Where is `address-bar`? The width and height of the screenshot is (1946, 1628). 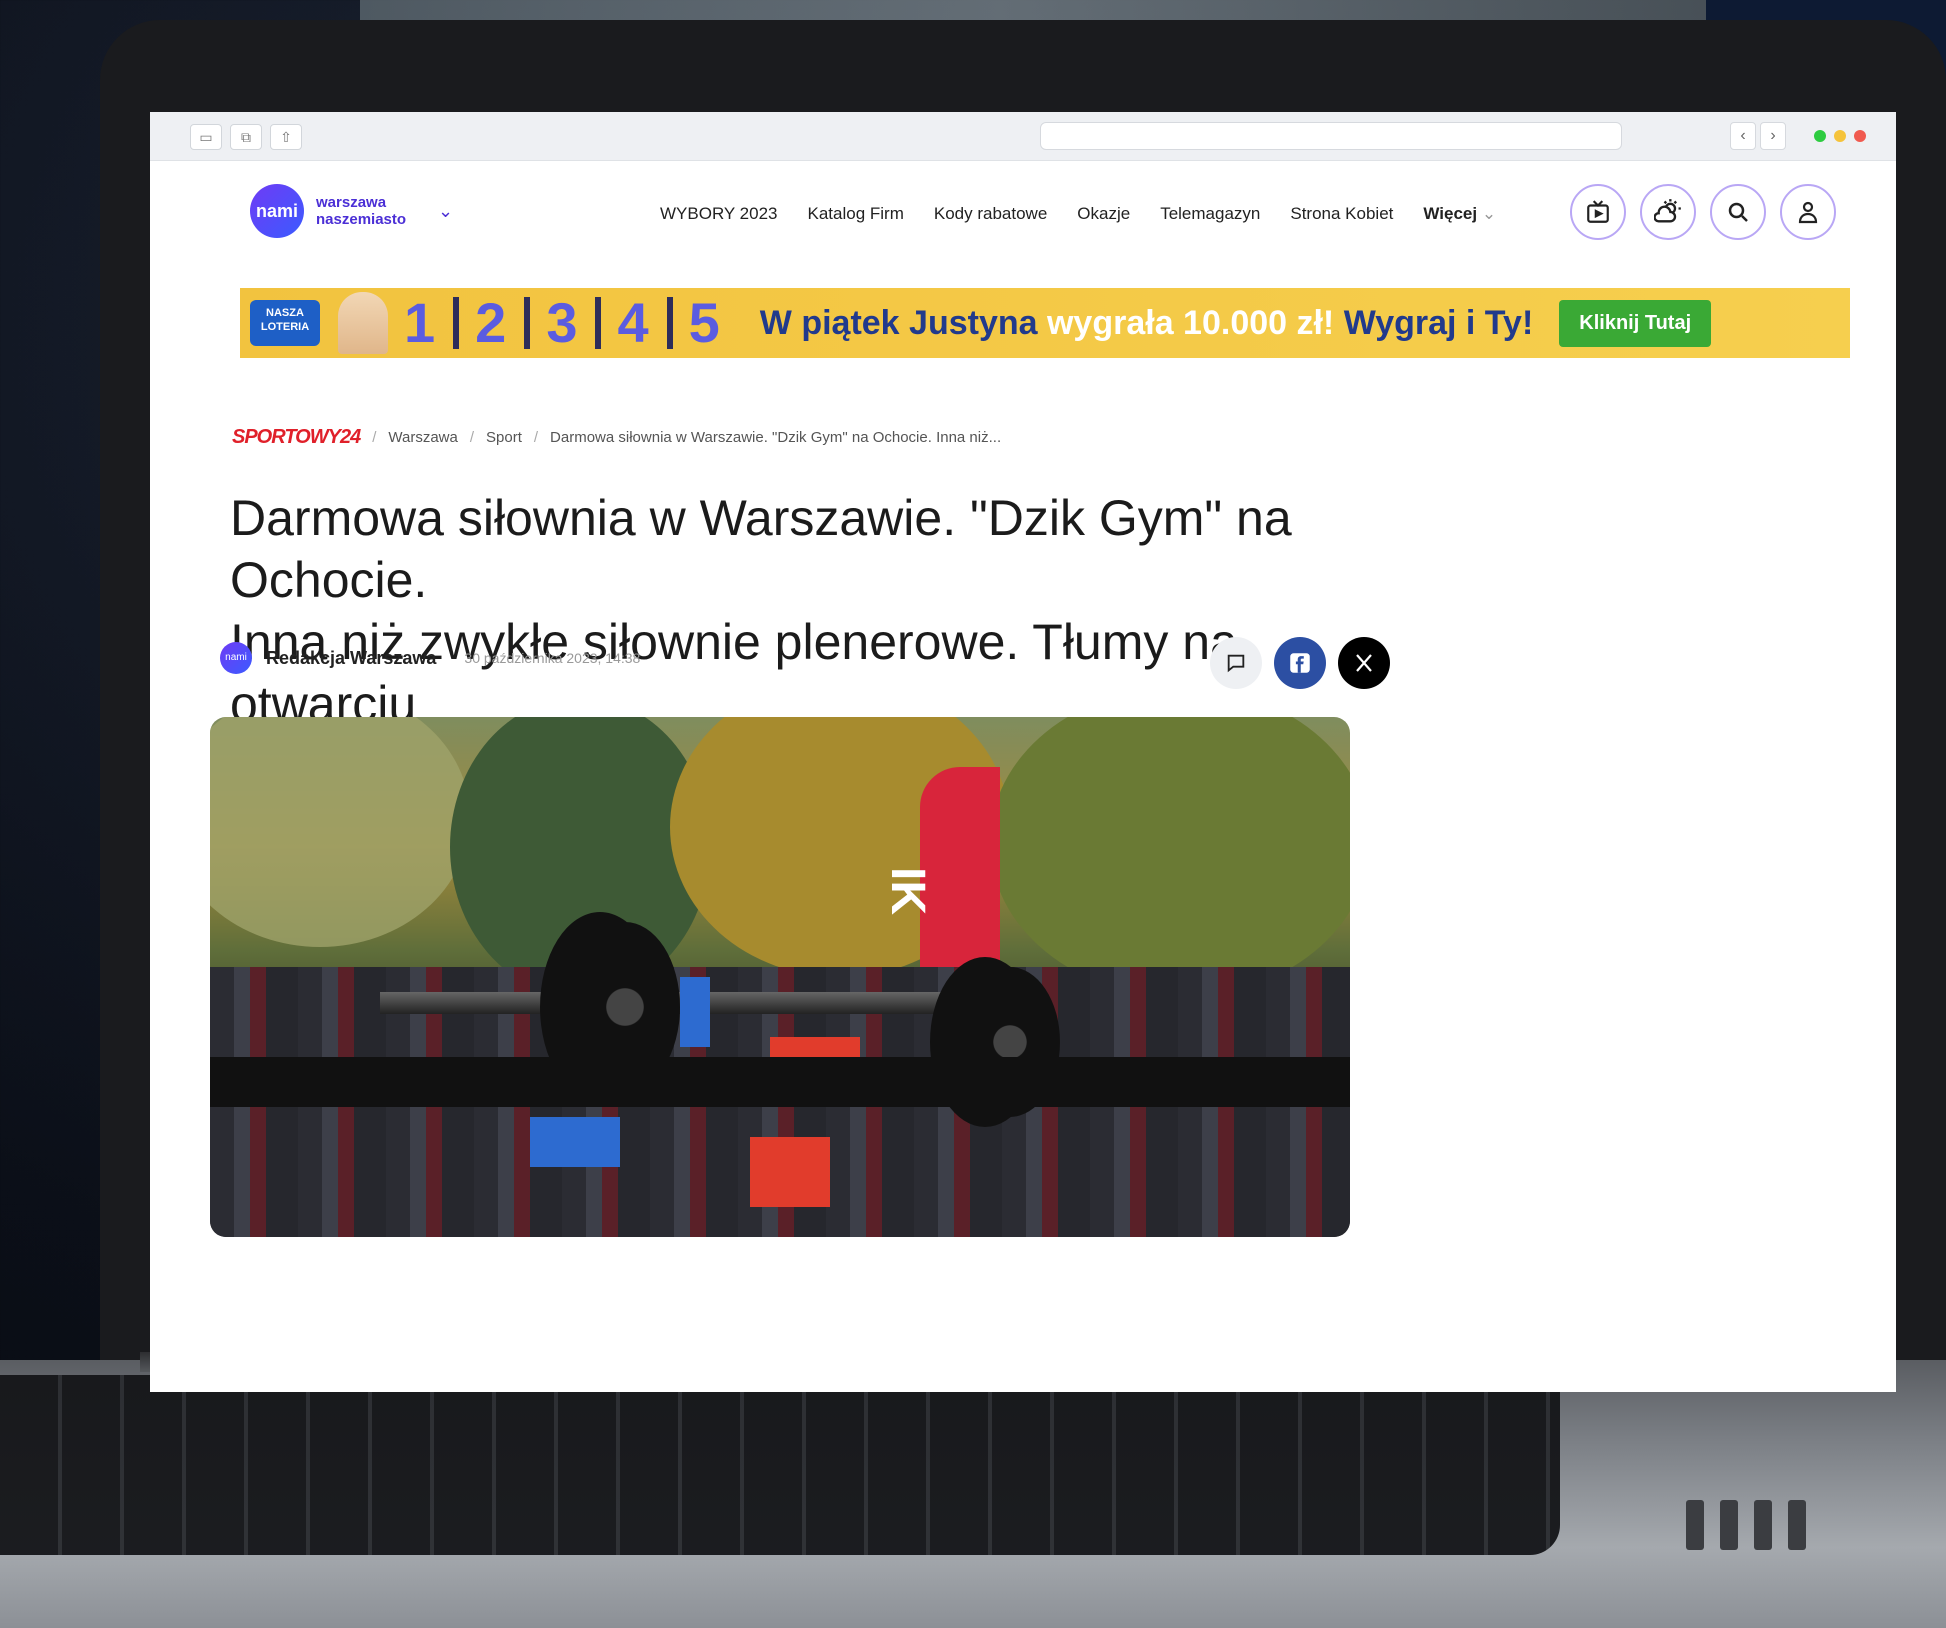 address-bar is located at coordinates (1331, 136).